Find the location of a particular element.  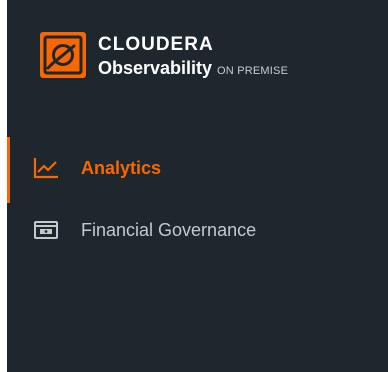

brand-name: CLOUDERA is located at coordinates (156, 44).